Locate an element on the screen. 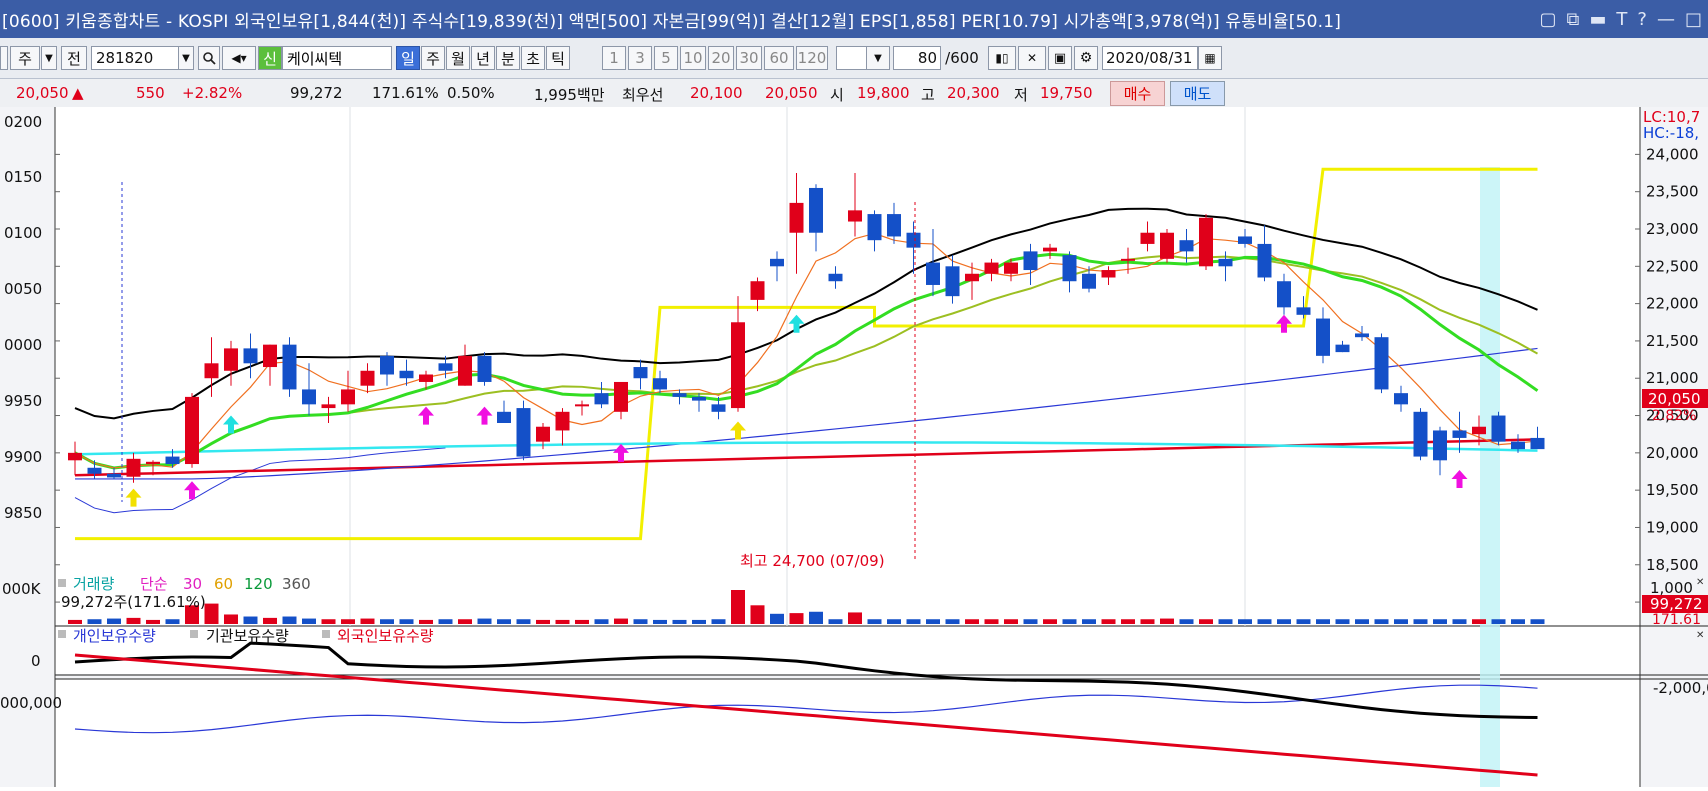 The width and height of the screenshot is (1708, 791). save-icon: ▣ is located at coordinates (1060, 58).